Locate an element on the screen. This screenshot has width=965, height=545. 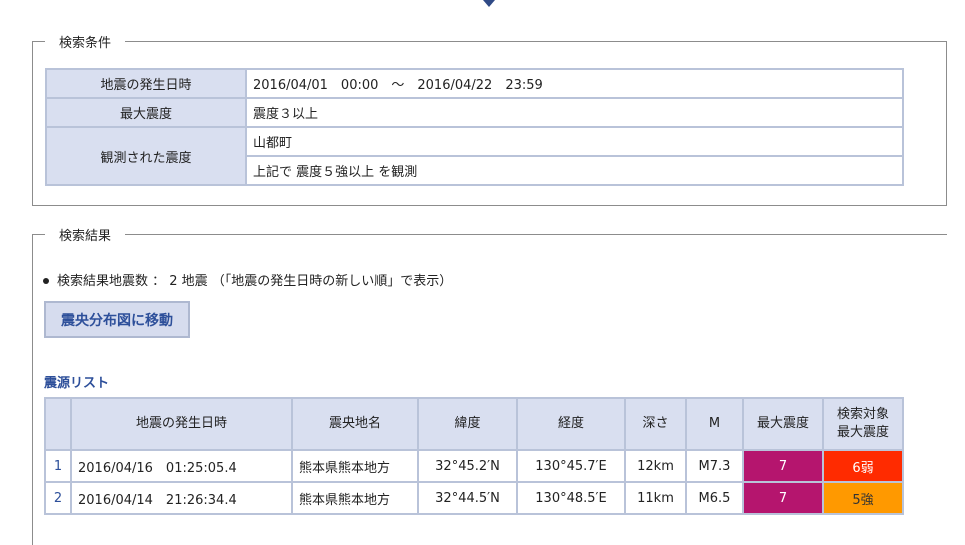
cell-datetime: 2016/04/16 01:25:05.4 is located at coordinates (181, 466).